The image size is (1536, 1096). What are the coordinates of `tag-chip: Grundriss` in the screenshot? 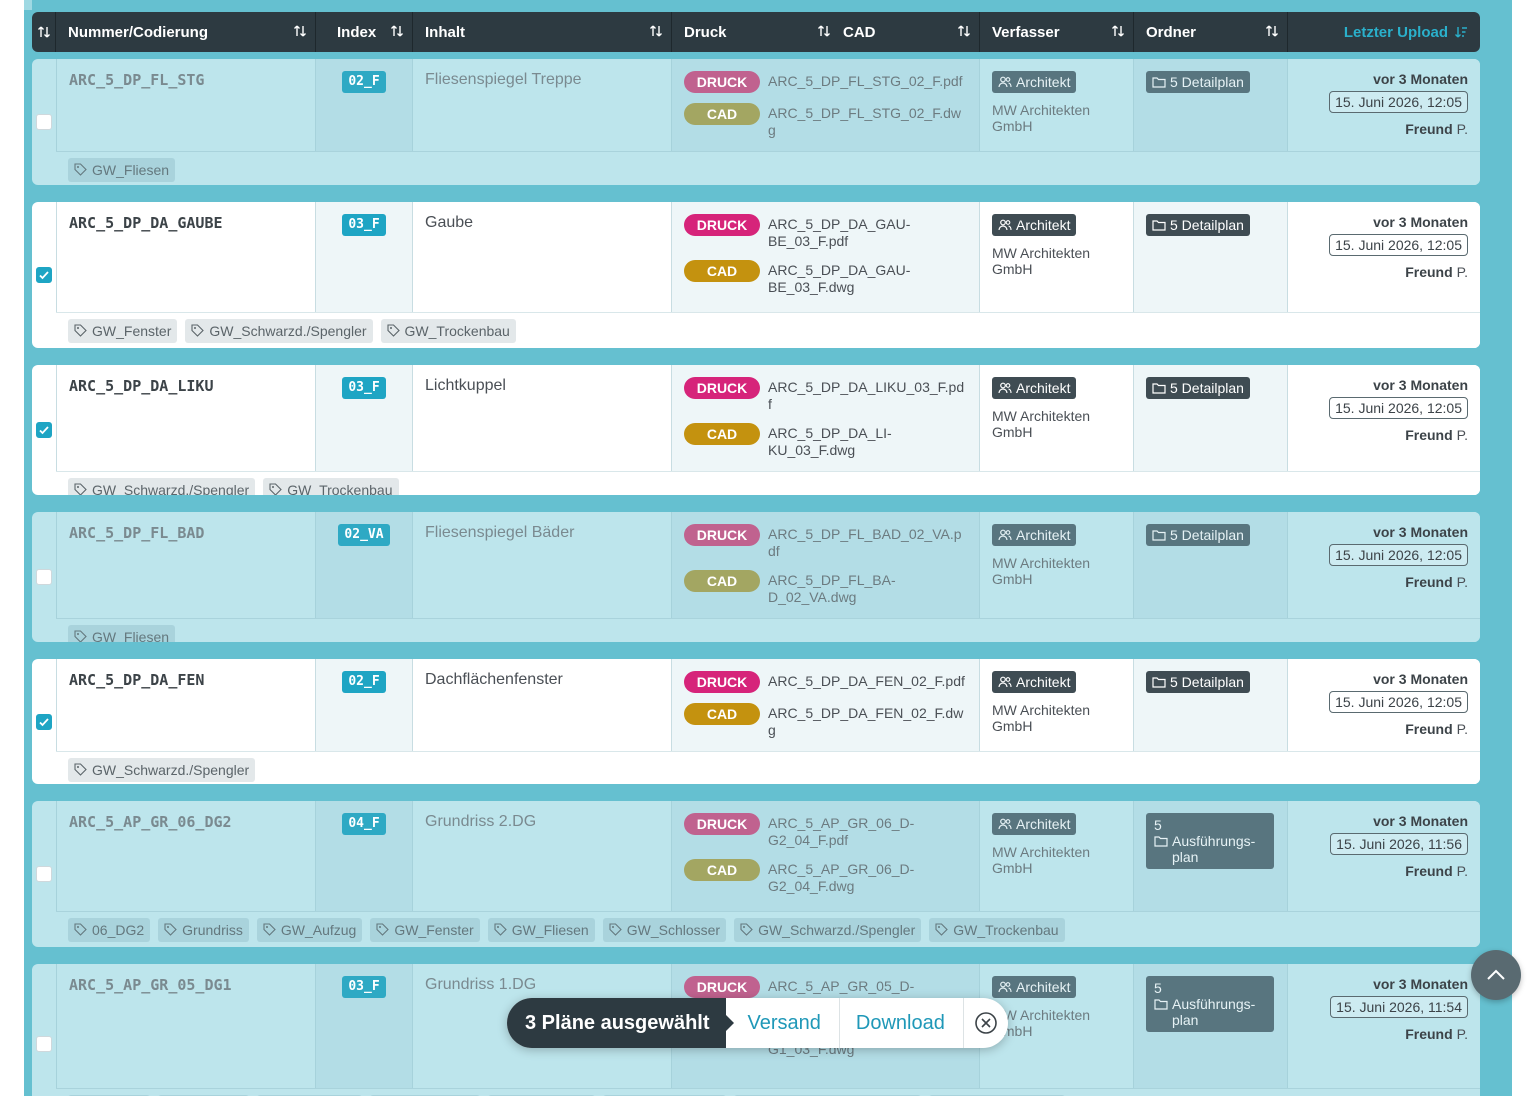 It's located at (203, 929).